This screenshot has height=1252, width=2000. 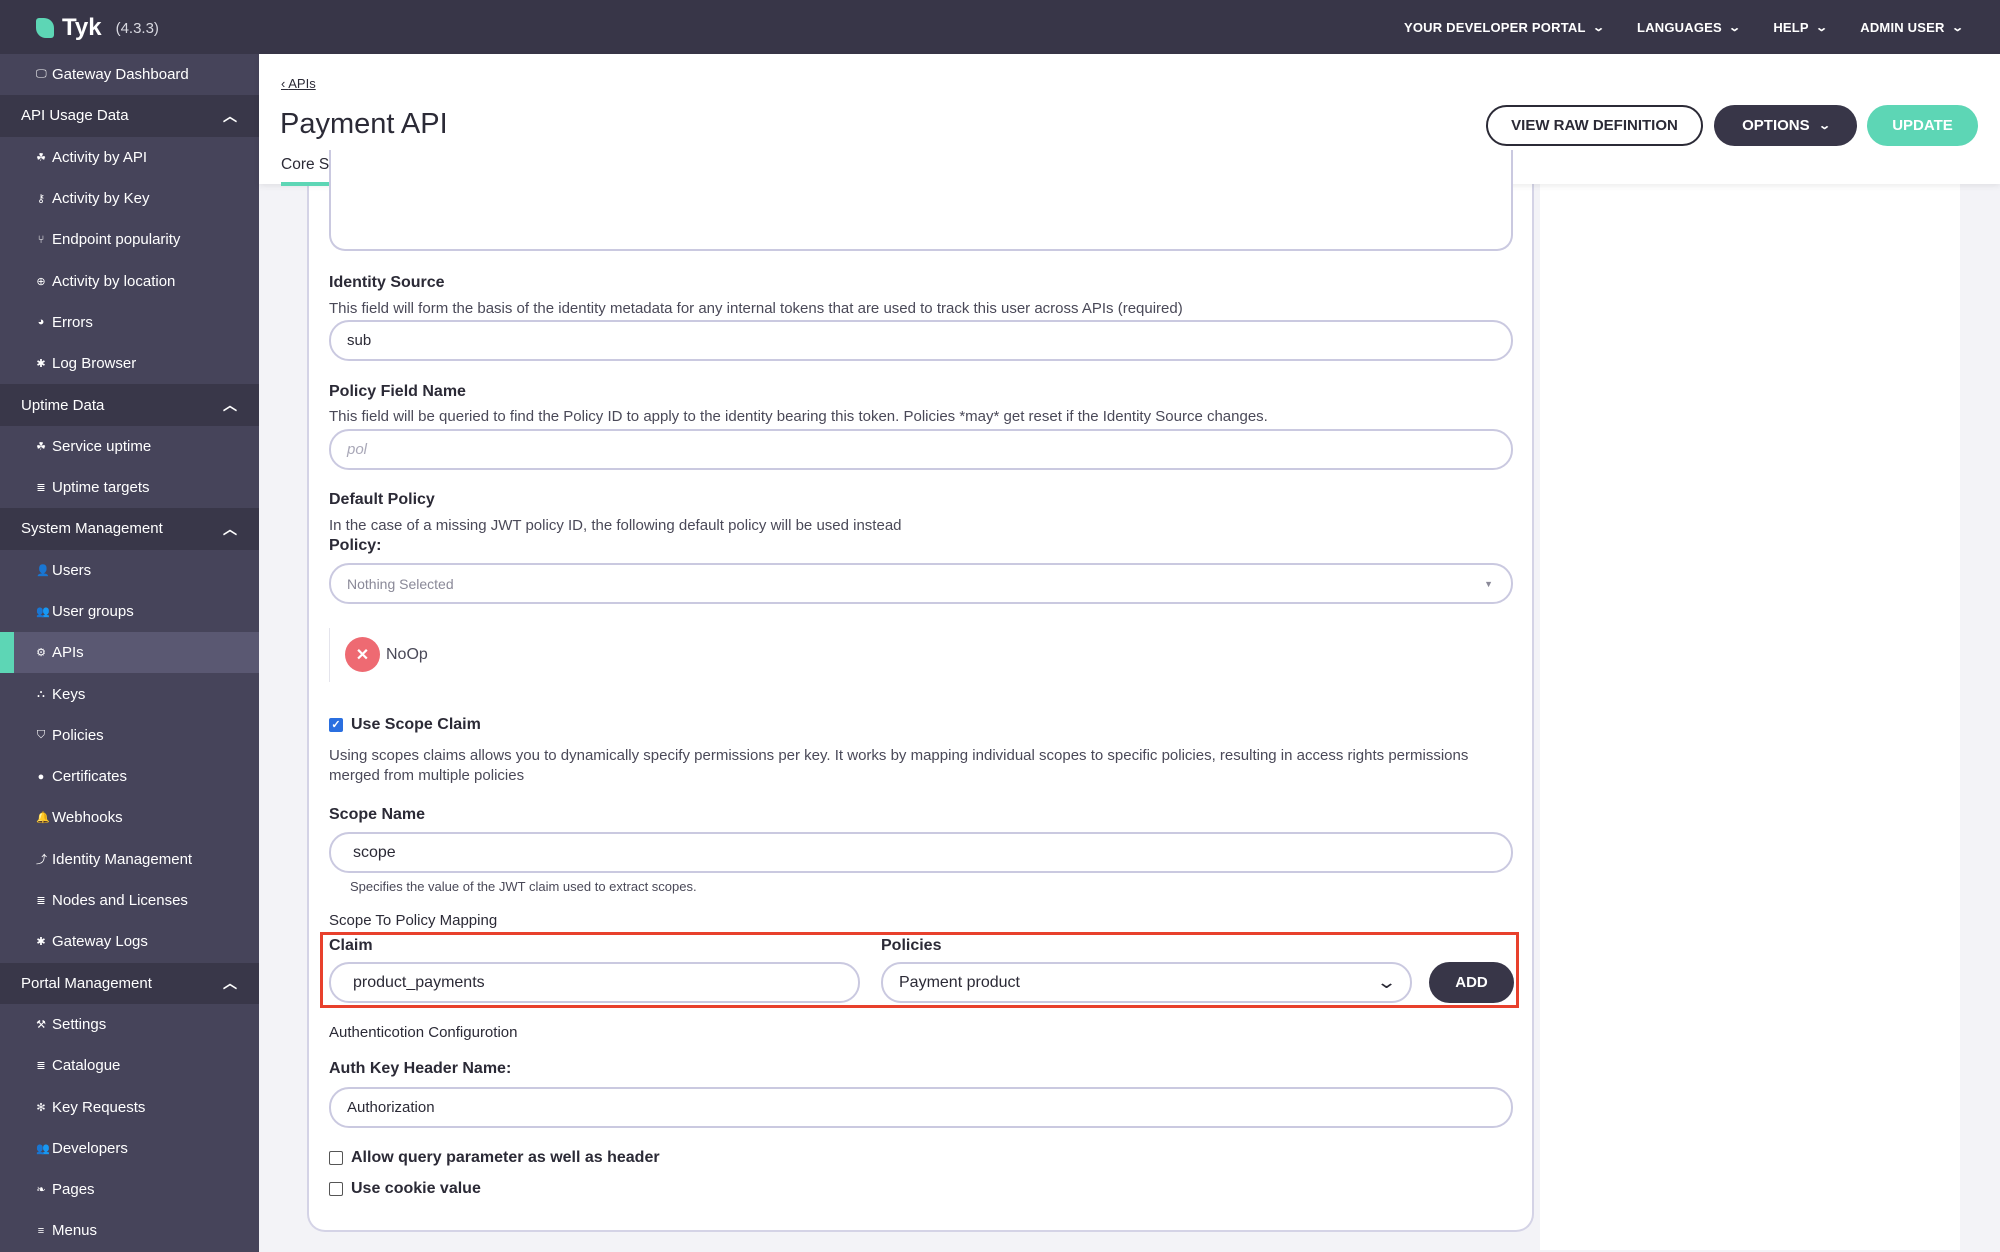 I want to click on description-textarea, so click(x=921, y=200).